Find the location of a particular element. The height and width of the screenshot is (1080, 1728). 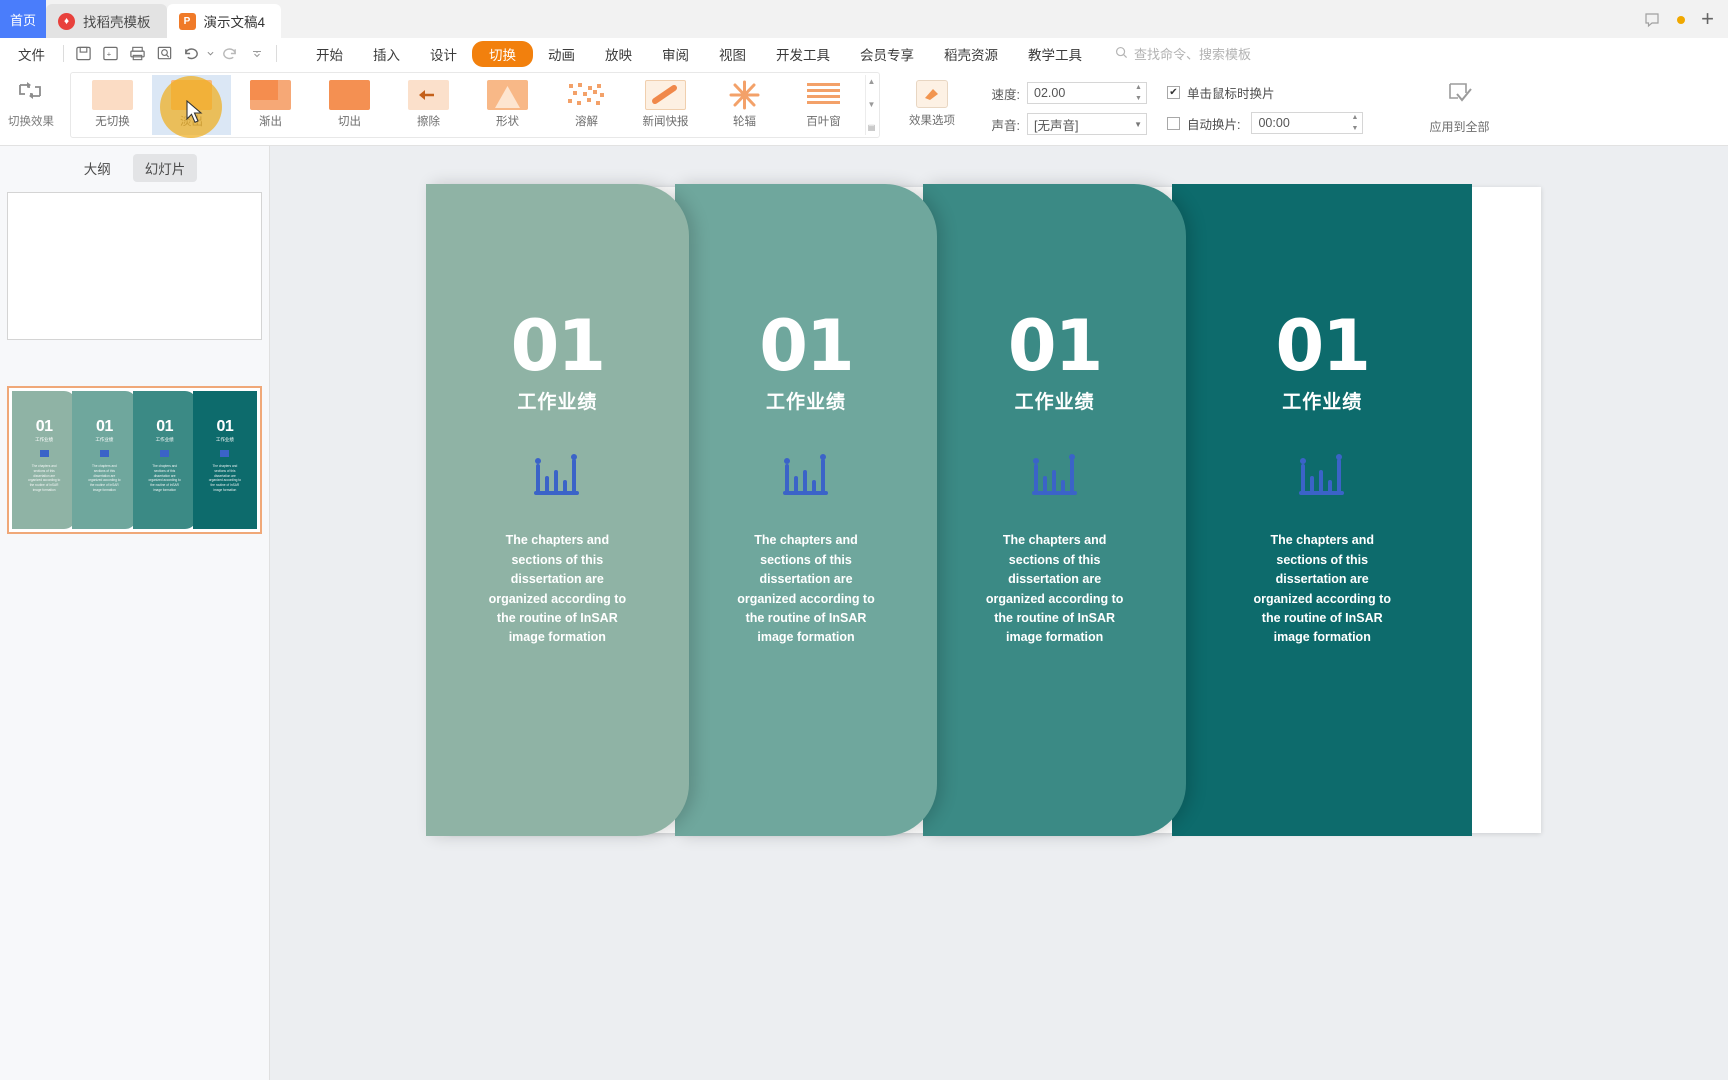

auto-advance-input: 00:00 ▲ ▼ is located at coordinates (1307, 123).